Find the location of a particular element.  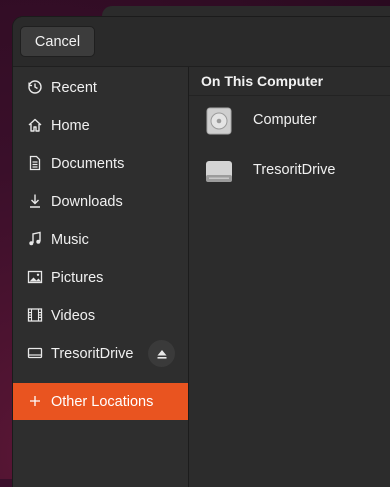

sidebar-item-label: Pictures is located at coordinates (77, 277).